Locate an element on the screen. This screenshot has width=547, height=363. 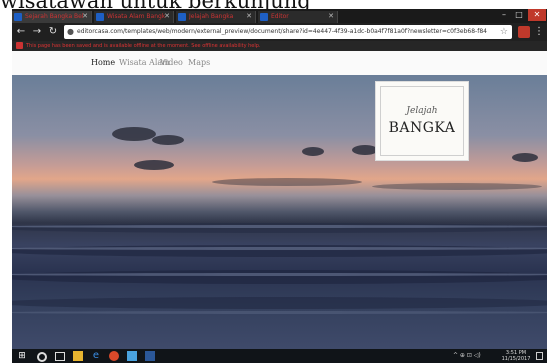
clock: 3:51 PM 11/15/2017 is located at coordinates (516, 356).